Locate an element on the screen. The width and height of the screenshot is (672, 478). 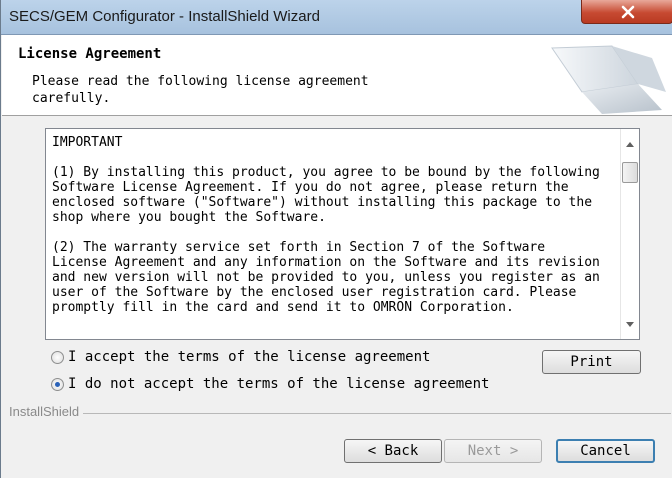
close-button is located at coordinates (626, 12).